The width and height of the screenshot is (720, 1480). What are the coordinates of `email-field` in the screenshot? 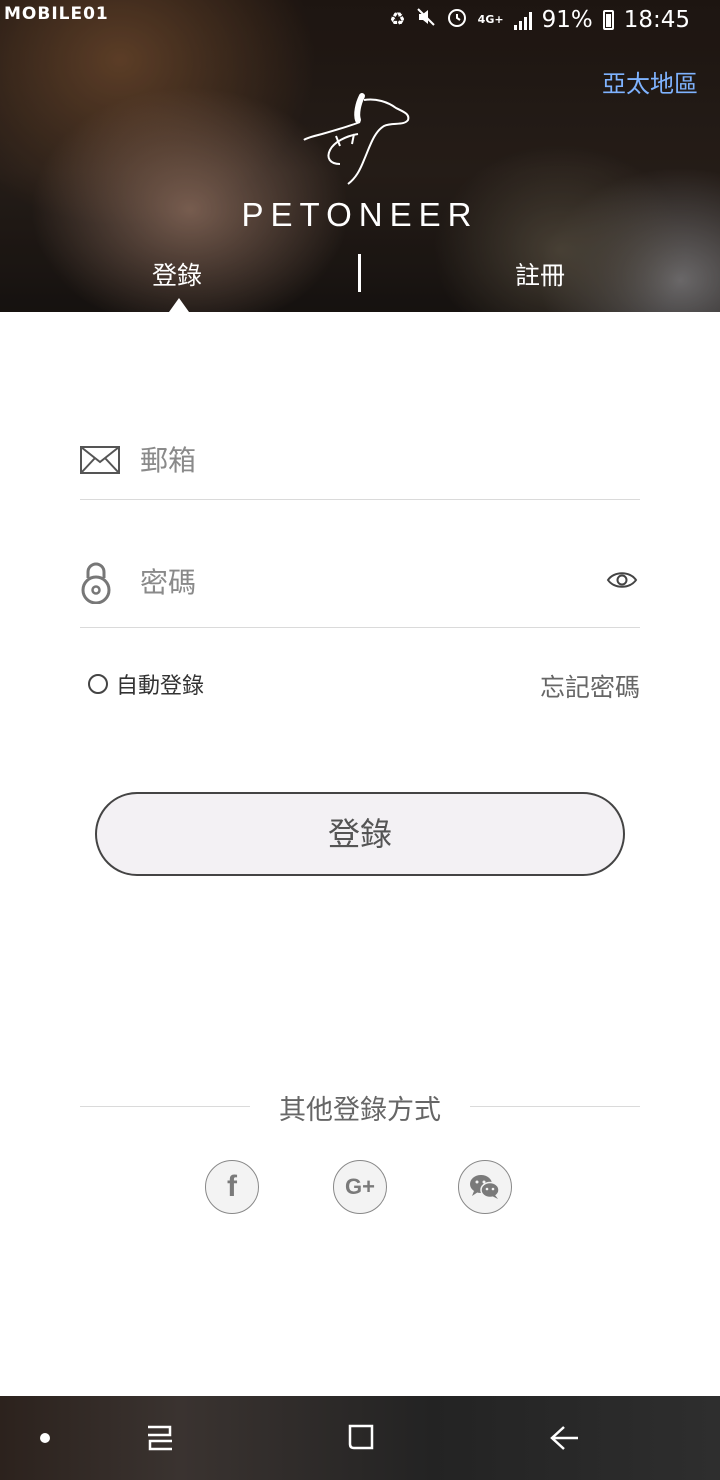 It's located at (360, 468).